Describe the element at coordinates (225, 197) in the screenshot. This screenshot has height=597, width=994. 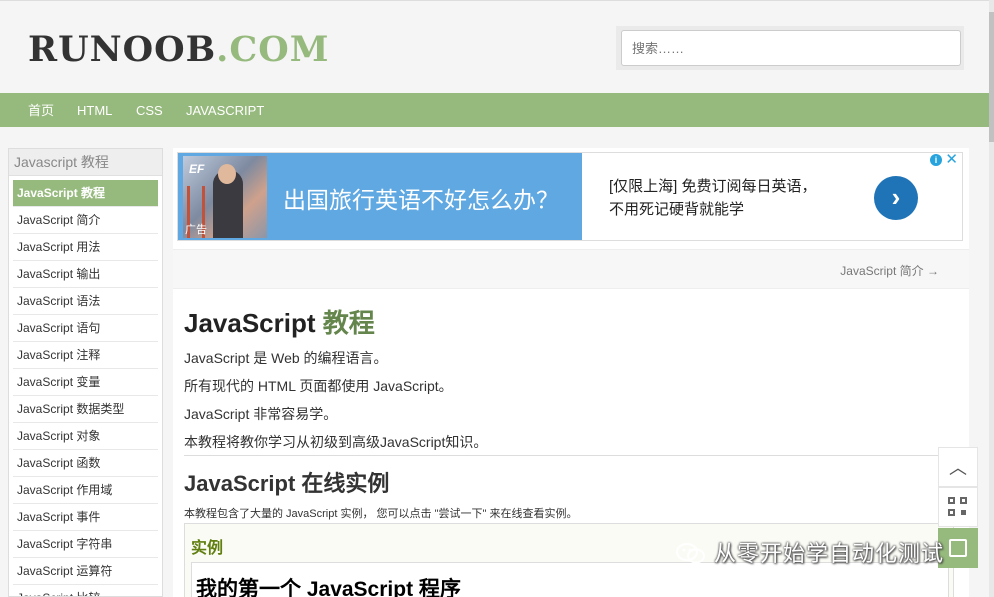
I see `ad-image: EF 广告` at that location.